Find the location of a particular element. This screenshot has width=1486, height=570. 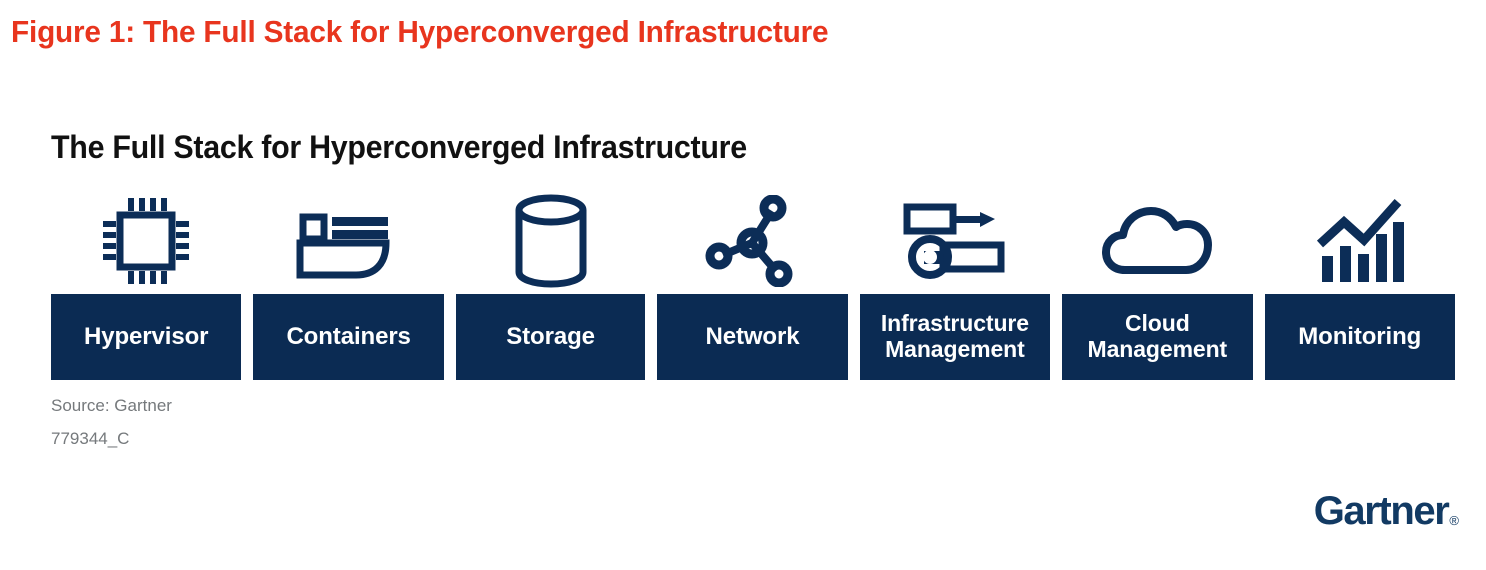

cpu-chip-icon is located at coordinates (146, 241).